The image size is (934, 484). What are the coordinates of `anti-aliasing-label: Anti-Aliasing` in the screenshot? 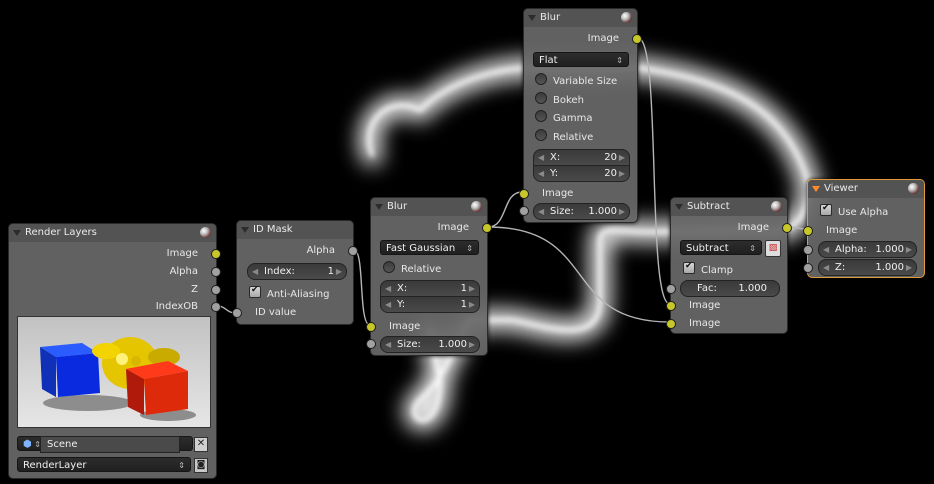 It's located at (298, 294).